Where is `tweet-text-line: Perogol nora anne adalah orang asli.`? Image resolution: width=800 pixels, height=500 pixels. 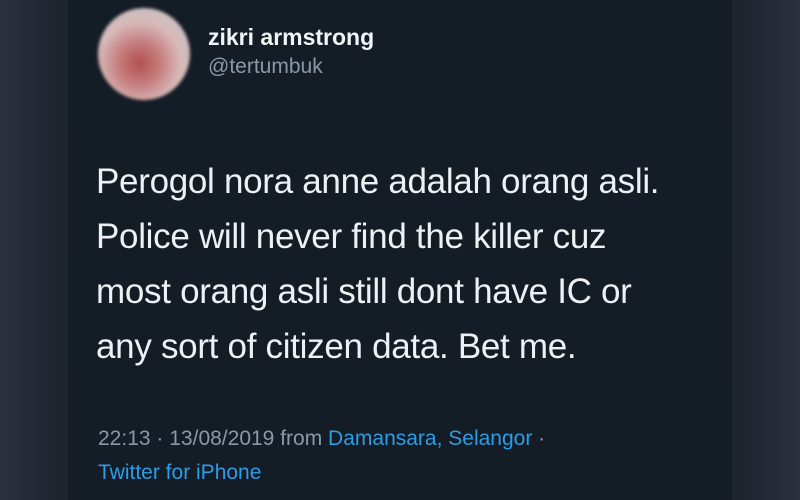 tweet-text-line: Perogol nora anne adalah orang asli. is located at coordinates (378, 181).